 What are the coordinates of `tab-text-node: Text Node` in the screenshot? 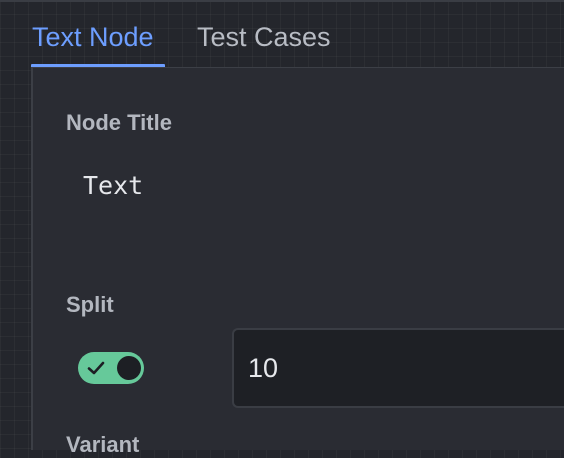 It's located at (93, 37).